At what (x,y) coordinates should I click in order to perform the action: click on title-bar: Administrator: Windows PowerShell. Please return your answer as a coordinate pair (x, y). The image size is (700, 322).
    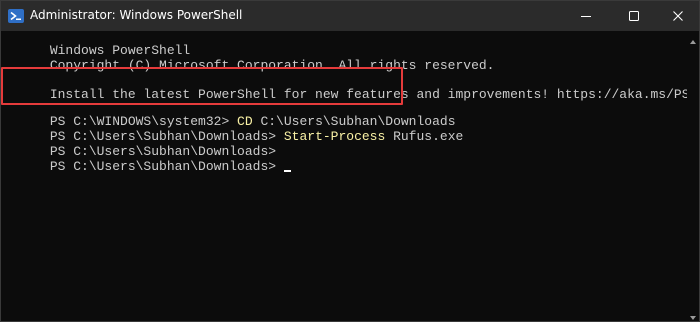
    Looking at the image, I should click on (350, 16).